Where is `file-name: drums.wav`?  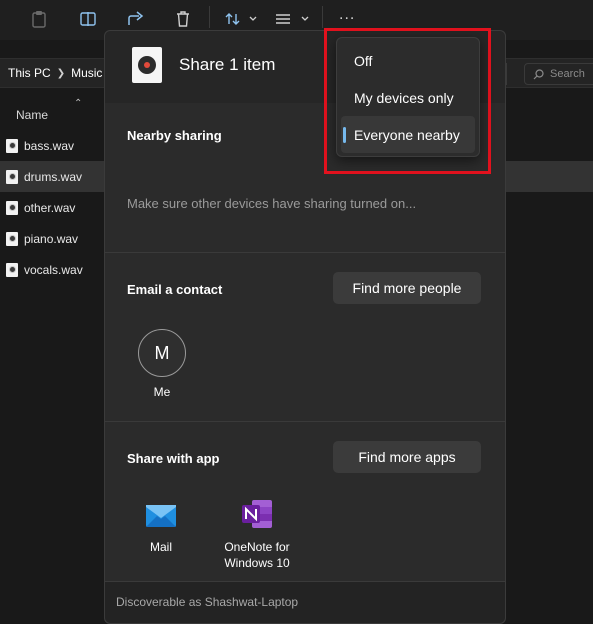
file-name: drums.wav is located at coordinates (53, 176).